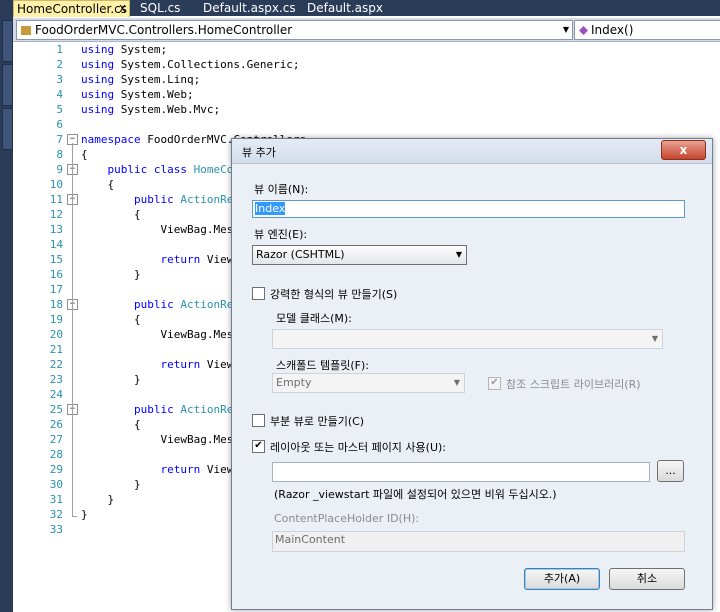 This screenshot has height=612, width=720. What do you see at coordinates (7, 129) in the screenshot?
I see `properties-tab` at bounding box center [7, 129].